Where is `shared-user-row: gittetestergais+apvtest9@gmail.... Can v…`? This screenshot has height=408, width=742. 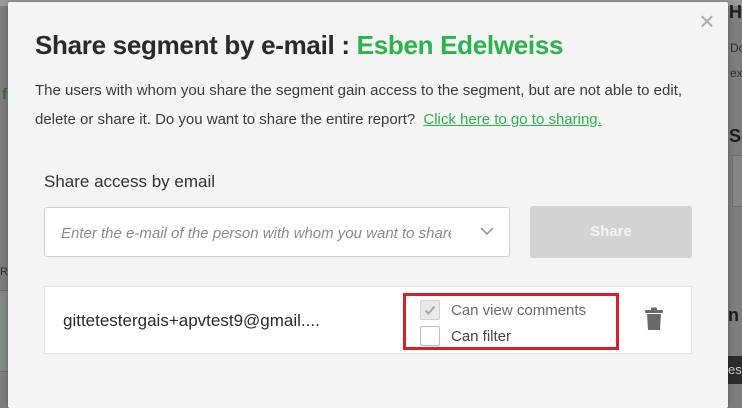
shared-user-row: gittetestergais+apvtest9@gmail.... Can v… is located at coordinates (368, 320).